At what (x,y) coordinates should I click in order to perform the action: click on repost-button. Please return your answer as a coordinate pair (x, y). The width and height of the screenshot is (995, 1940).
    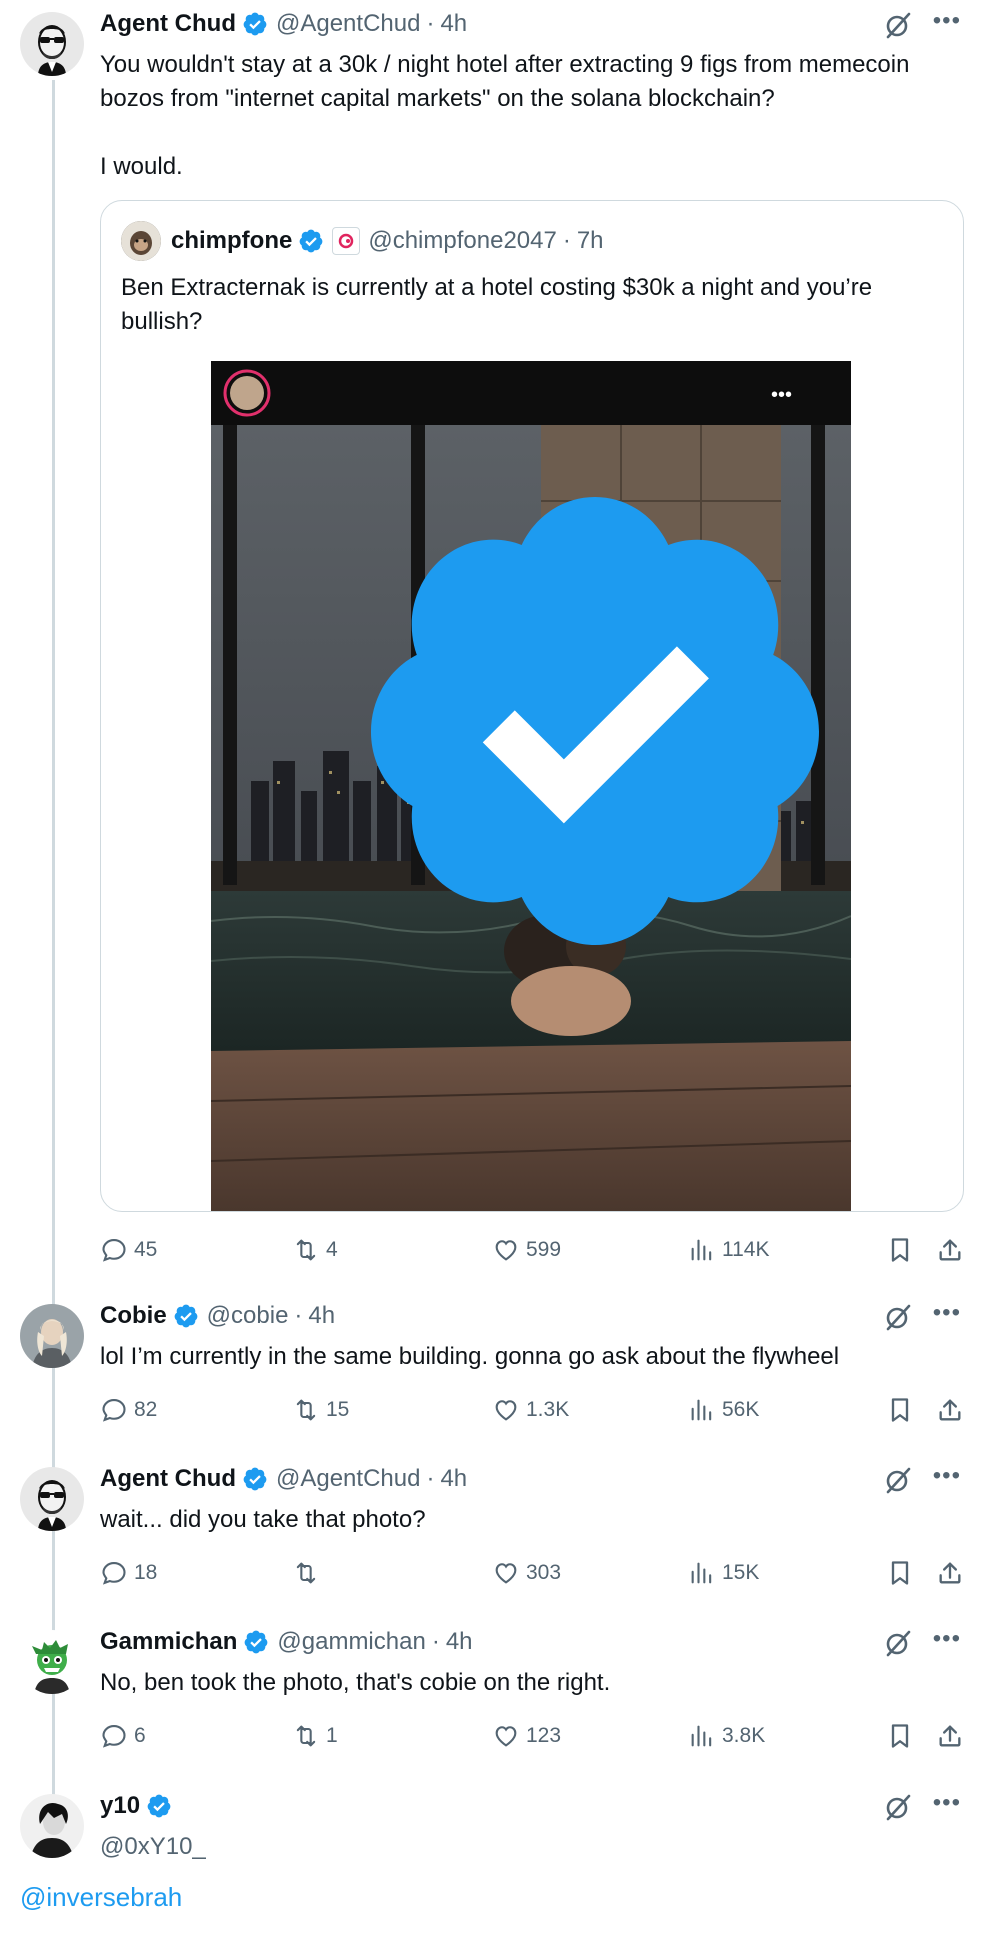
    Looking at the image, I should click on (309, 1573).